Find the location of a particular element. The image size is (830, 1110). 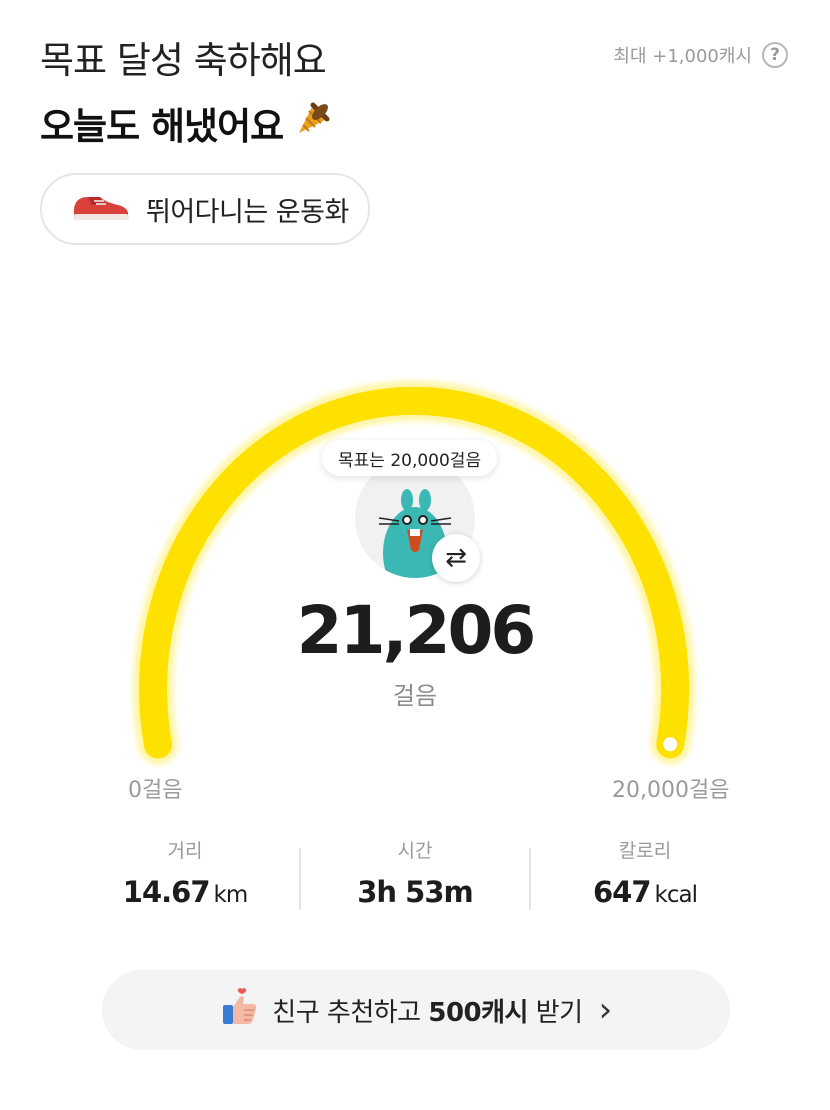

referral-label: 친구 추천하고 500캐시 받기 is located at coordinates (427, 1010).